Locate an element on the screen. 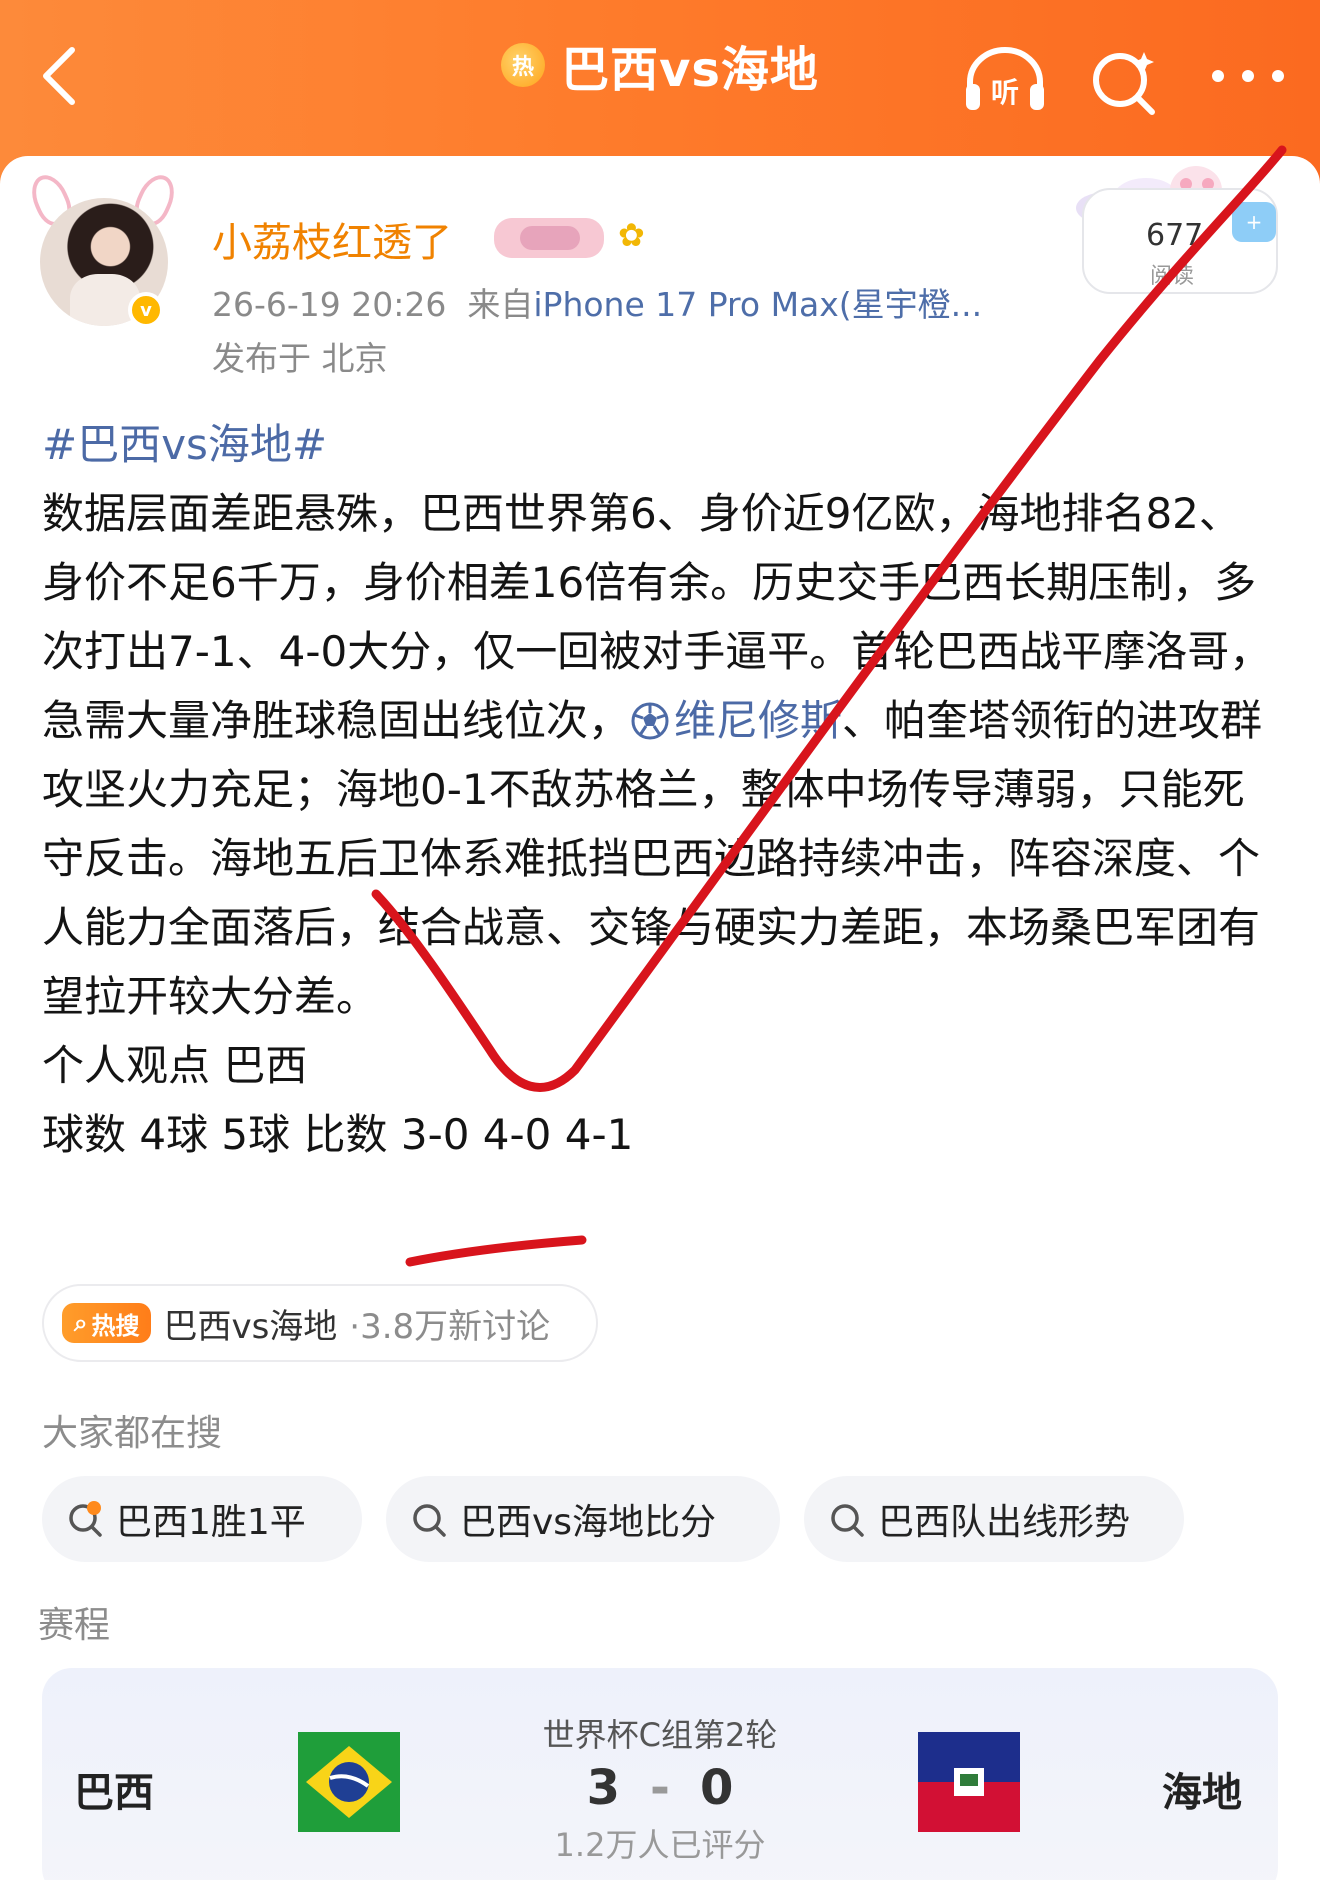 The width and height of the screenshot is (1320, 1880). hot-icon: 热 is located at coordinates (523, 65).